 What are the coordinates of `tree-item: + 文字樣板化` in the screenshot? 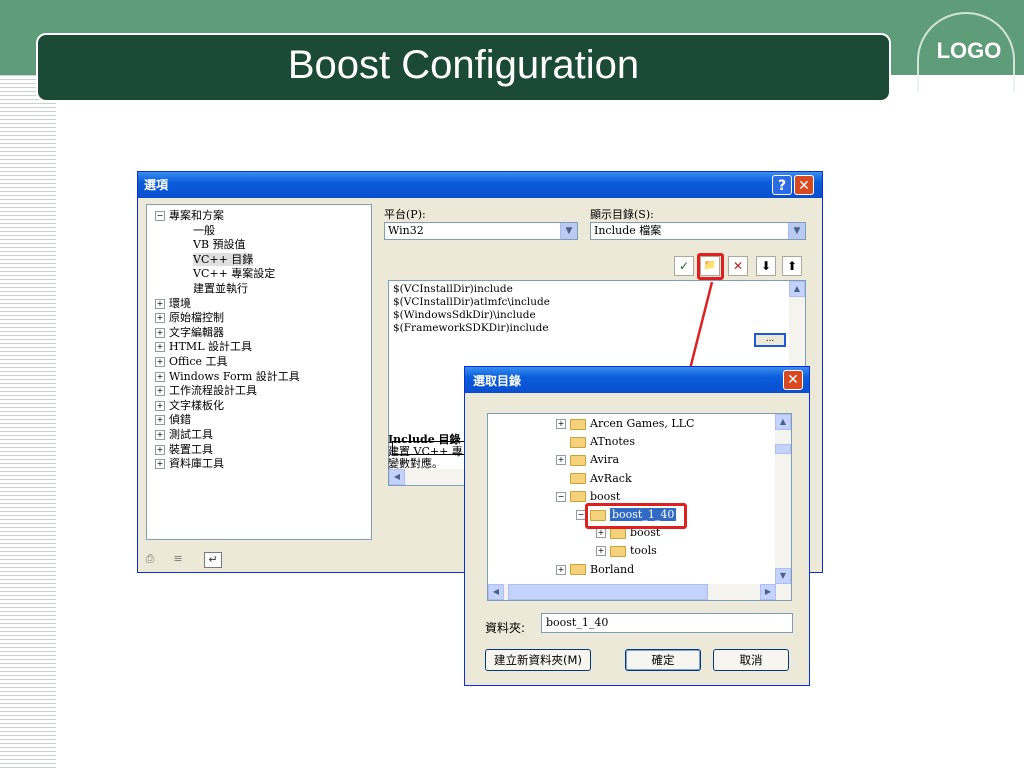 It's located at (189, 406).